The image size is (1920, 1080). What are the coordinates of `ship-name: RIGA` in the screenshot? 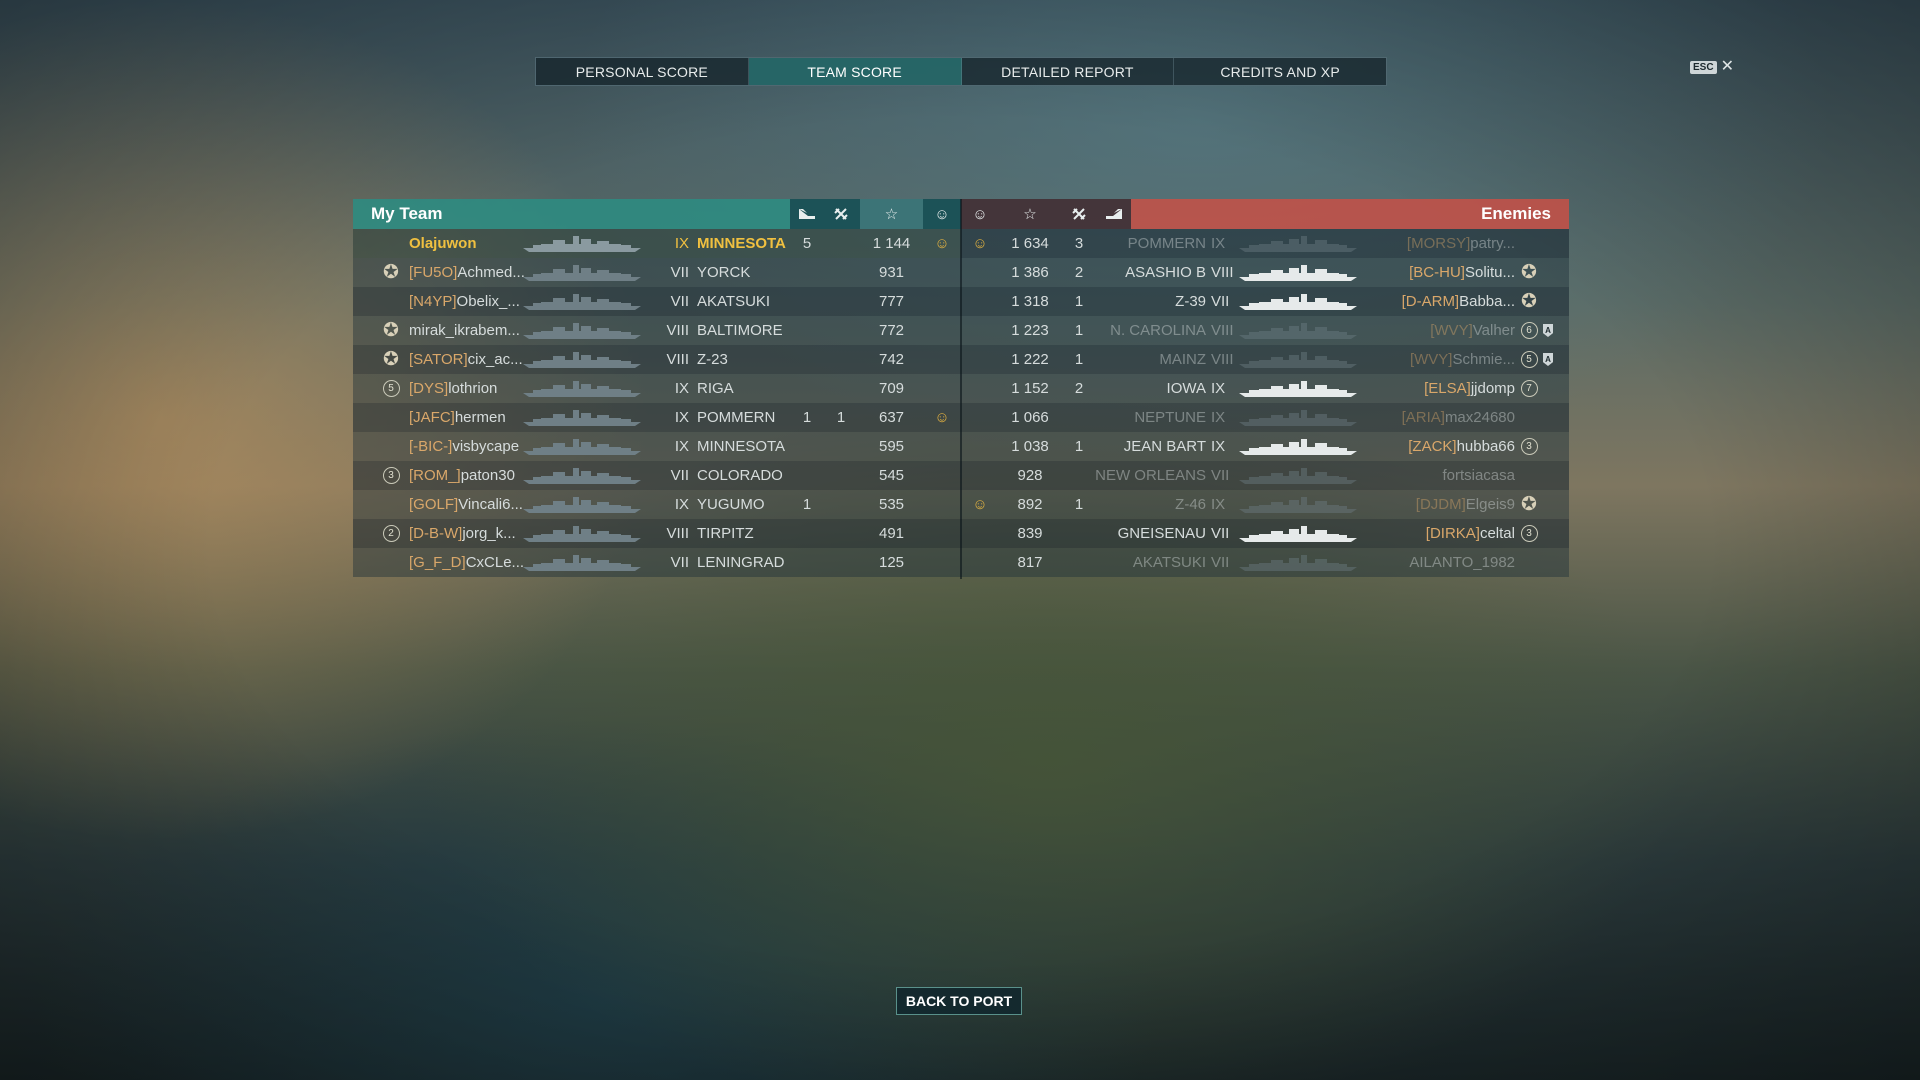 It's located at (715, 388).